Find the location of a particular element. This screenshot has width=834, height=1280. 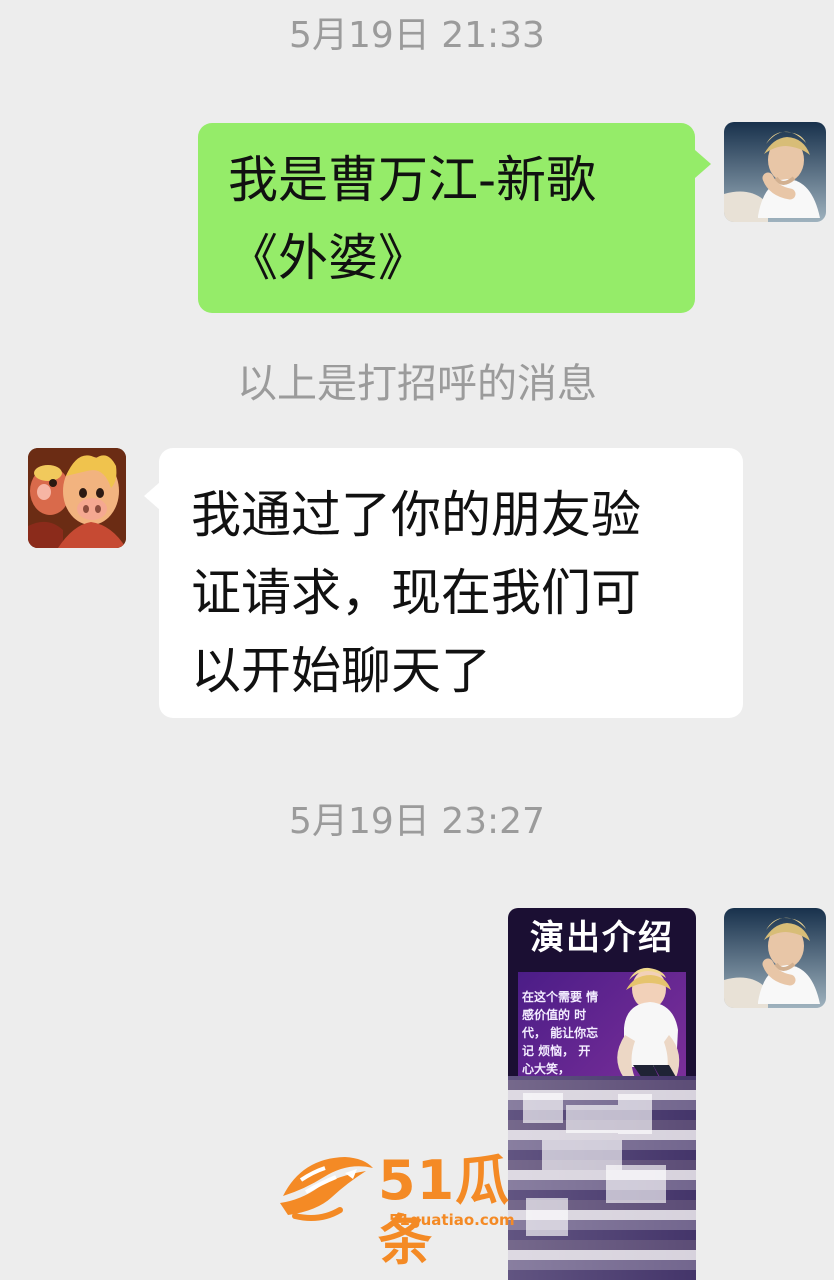

poster-copy: 在这个需要 情感价值的 时代， 能让你忘记 烦恼， 开心大笑， is located at coordinates (560, 1033).